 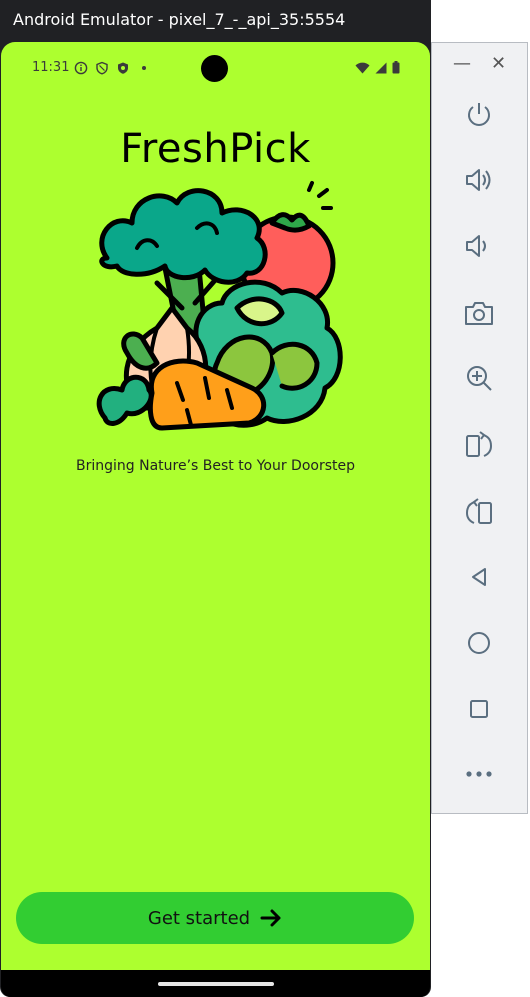 I want to click on system-nav-bar, so click(x=215, y=983).